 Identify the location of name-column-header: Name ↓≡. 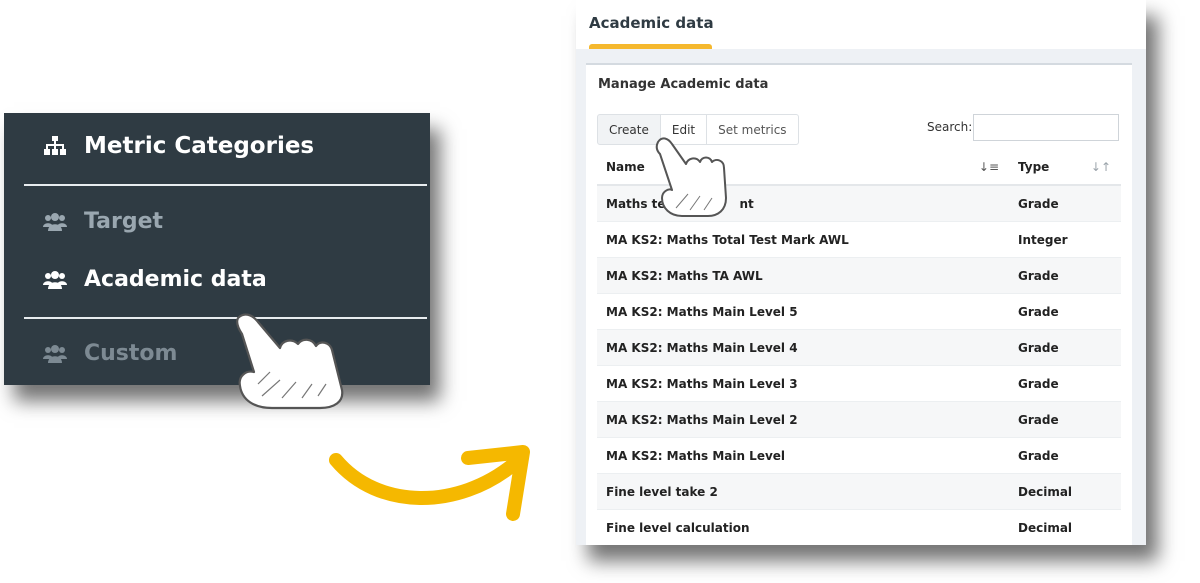
(803, 168).